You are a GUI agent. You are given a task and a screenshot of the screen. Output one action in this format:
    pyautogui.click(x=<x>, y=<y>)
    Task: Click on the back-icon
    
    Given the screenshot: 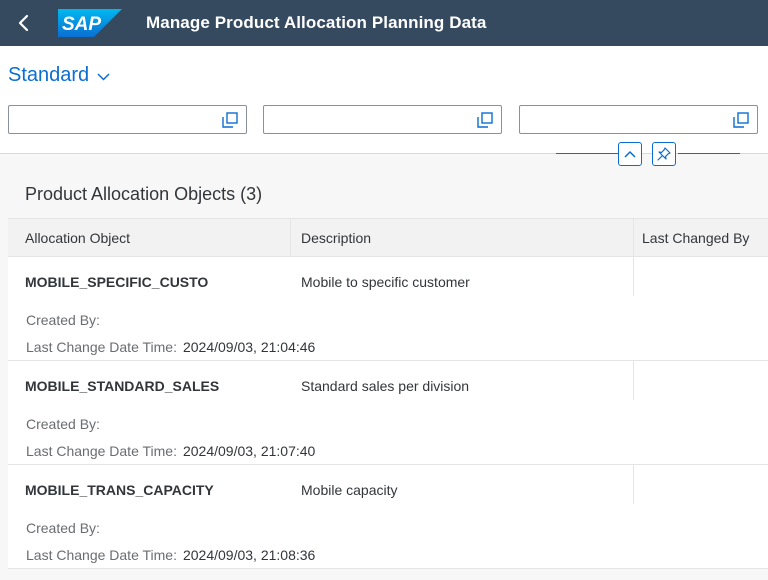 What is the action you would take?
    pyautogui.click(x=23, y=23)
    